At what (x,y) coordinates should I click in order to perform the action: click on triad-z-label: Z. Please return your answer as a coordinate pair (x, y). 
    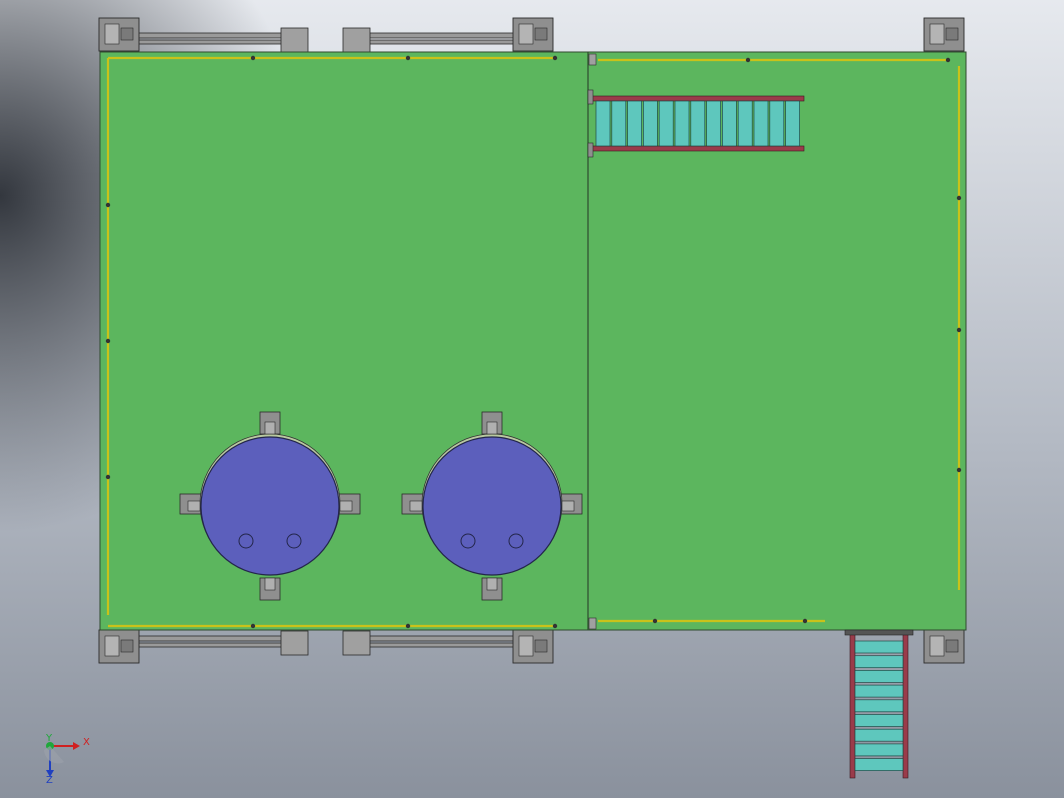
    Looking at the image, I should click on (49, 780).